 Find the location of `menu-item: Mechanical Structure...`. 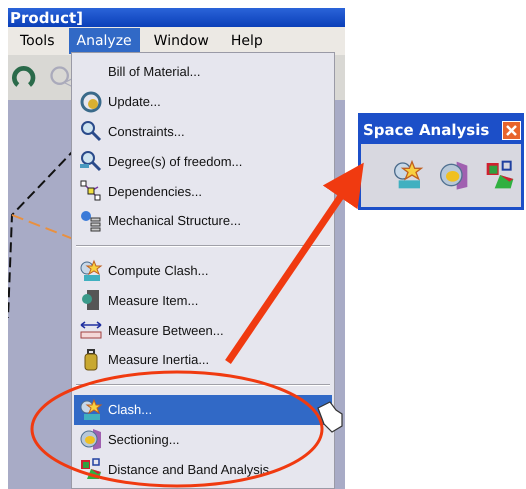

menu-item: Mechanical Structure... is located at coordinates (203, 221).